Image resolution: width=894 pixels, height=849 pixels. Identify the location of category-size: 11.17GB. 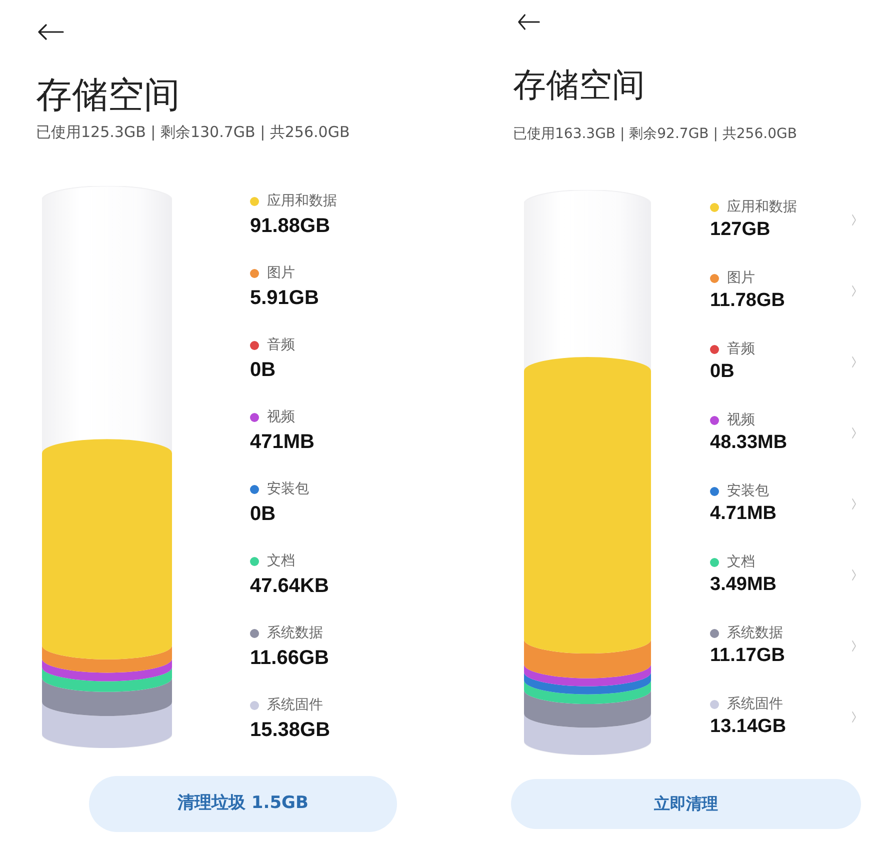
(747, 656).